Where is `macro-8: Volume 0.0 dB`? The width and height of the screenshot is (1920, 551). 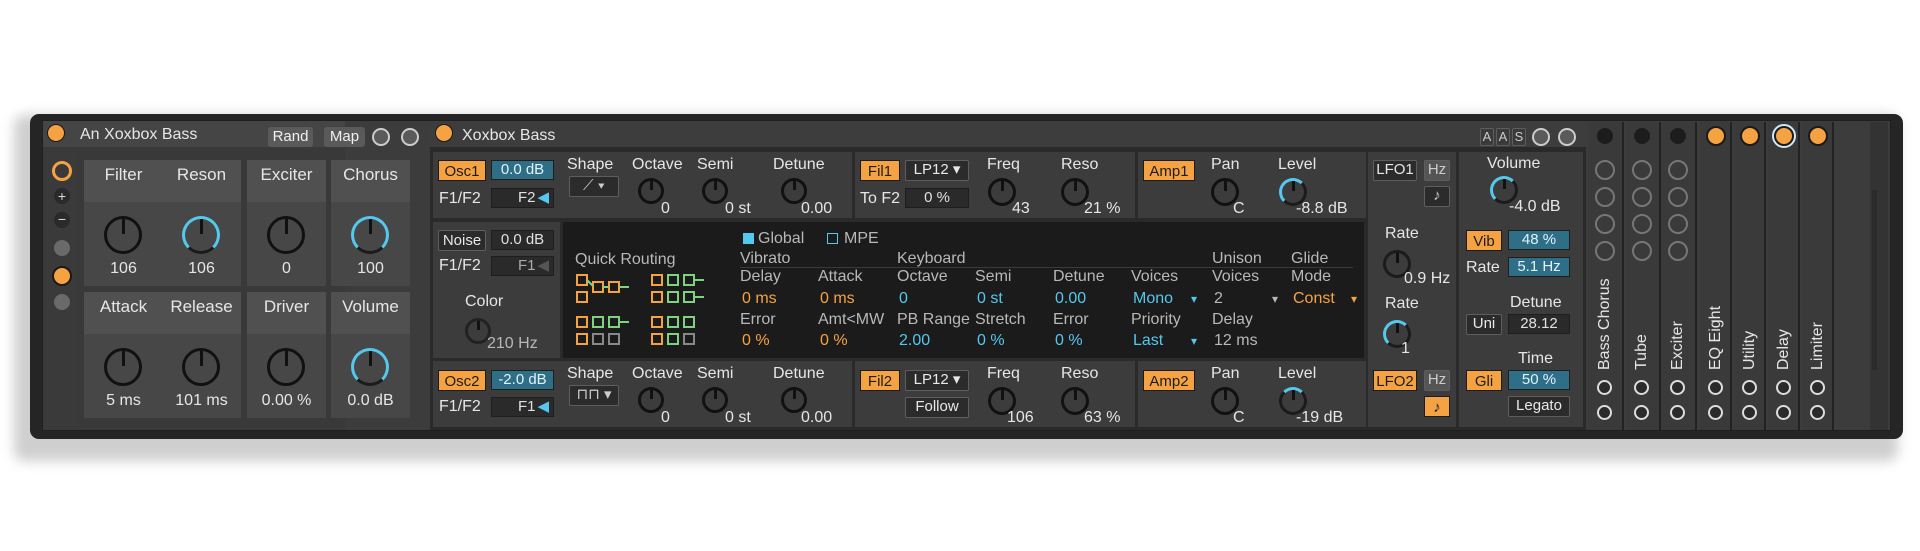
macro-8: Volume 0.0 dB is located at coordinates (370, 355).